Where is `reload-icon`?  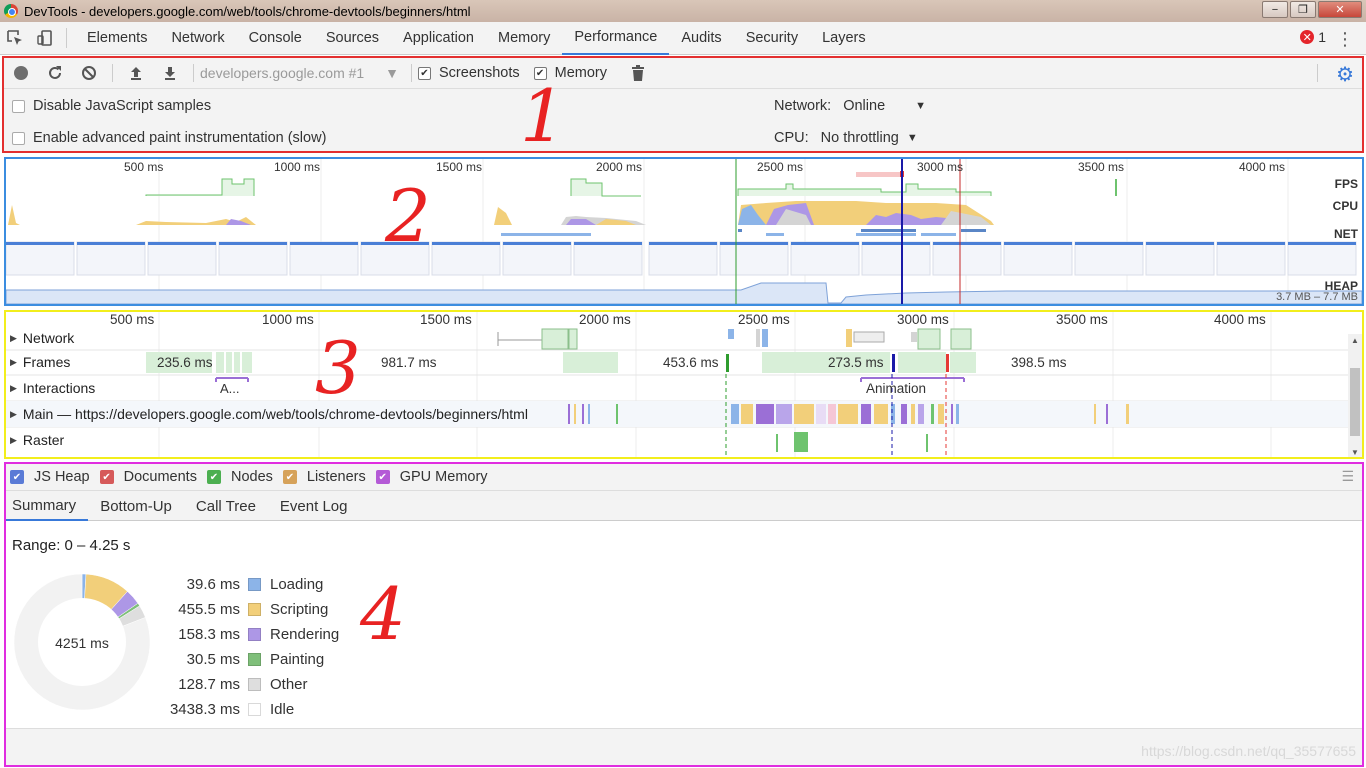
reload-icon is located at coordinates (55, 72).